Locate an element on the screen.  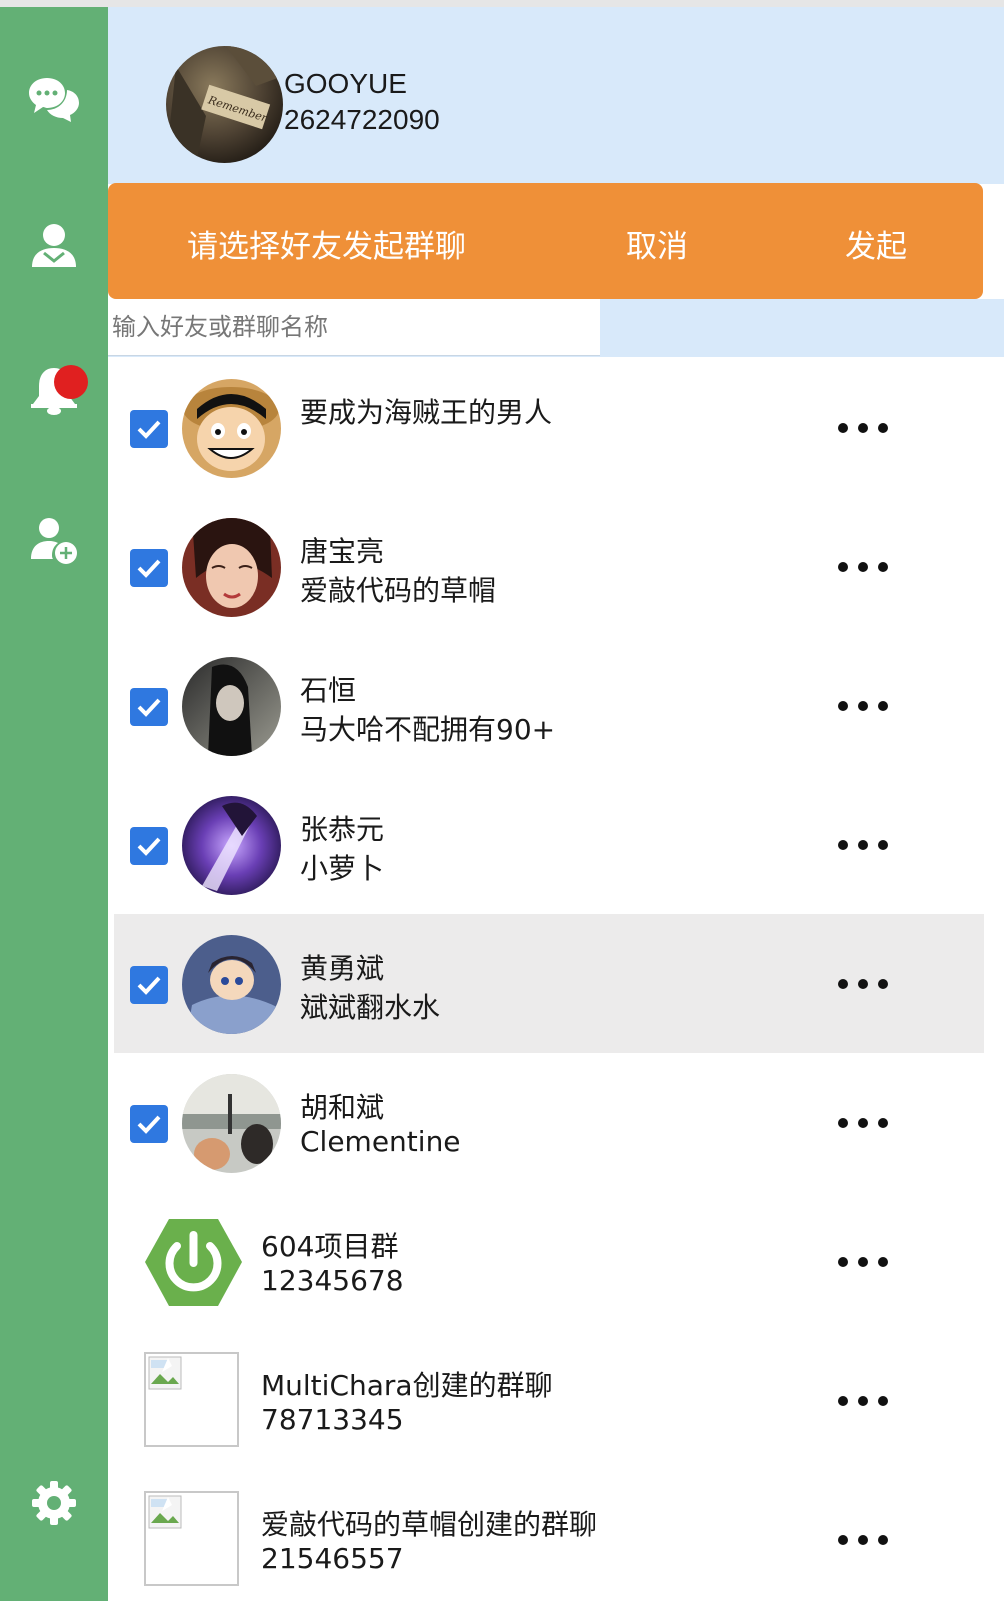
contacts-icon is located at coordinates (54, 245).